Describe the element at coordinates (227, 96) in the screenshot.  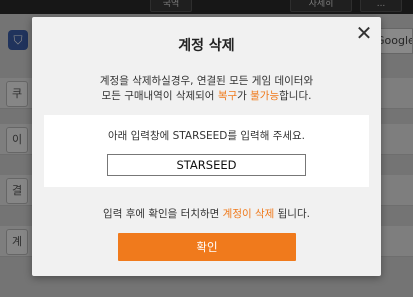
I see `description-highlight-recovery: 복구` at that location.